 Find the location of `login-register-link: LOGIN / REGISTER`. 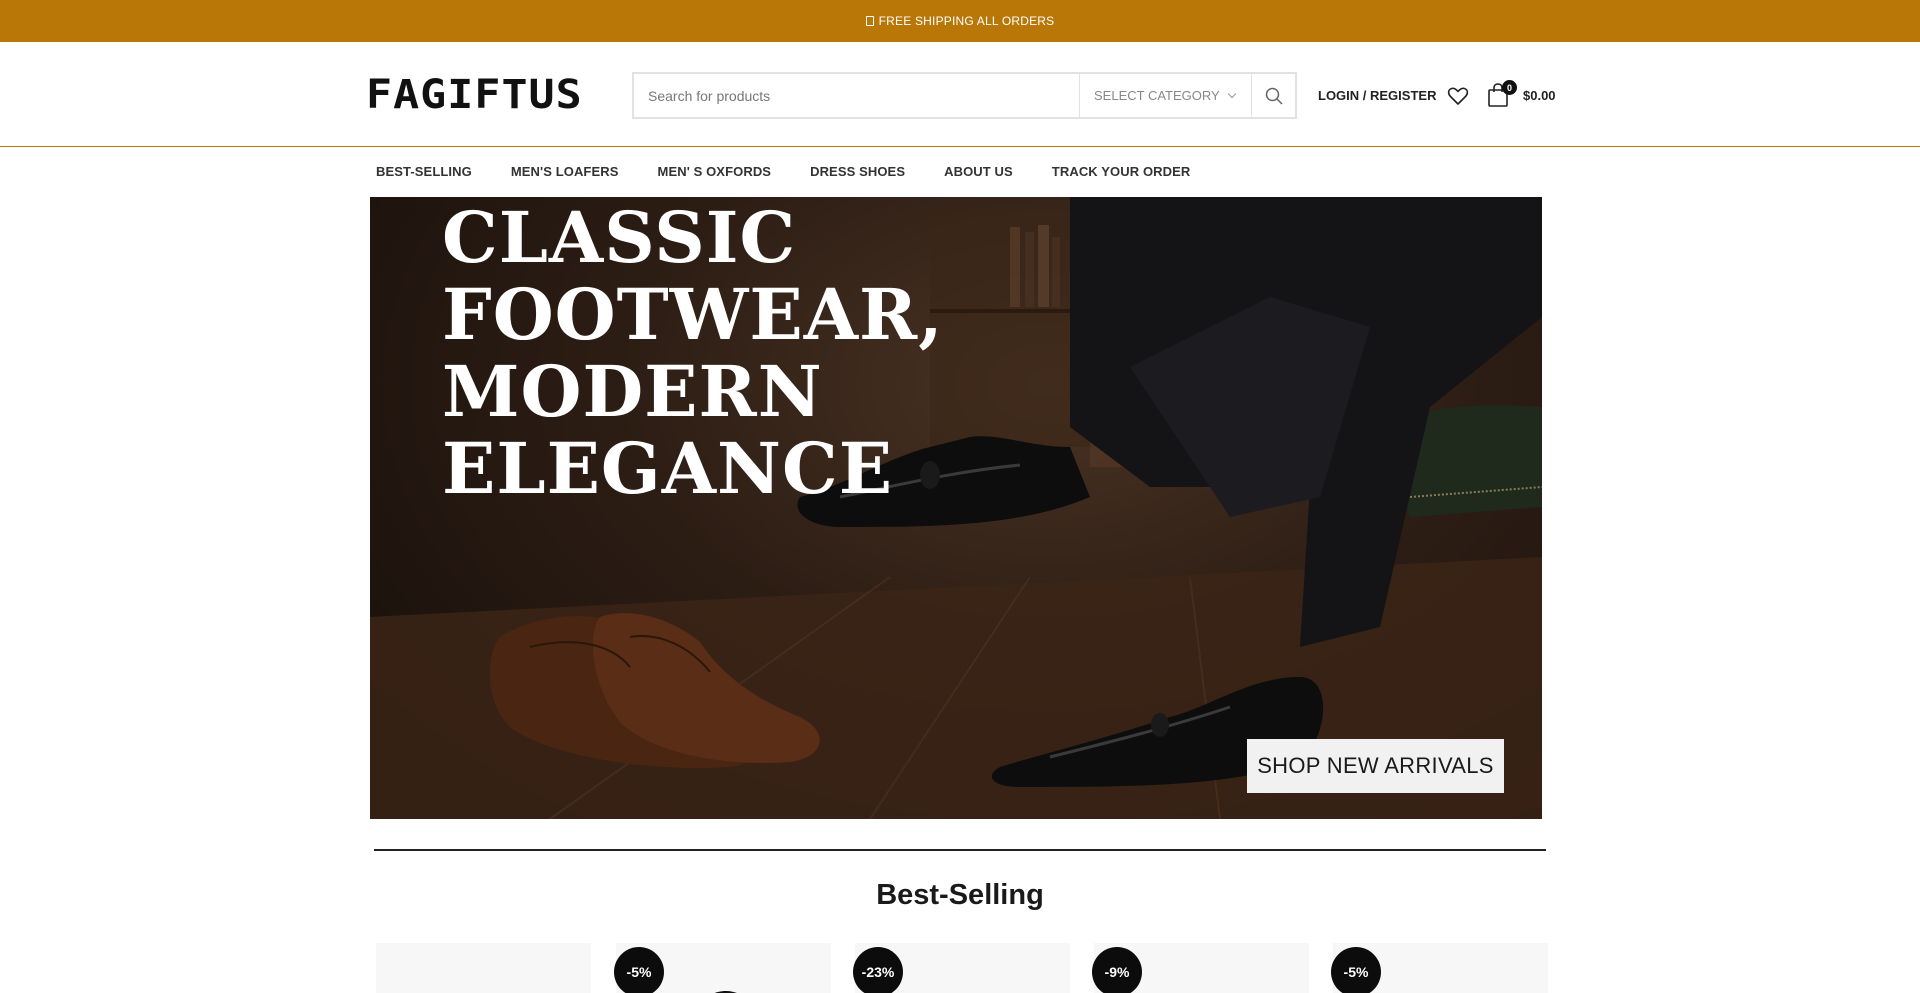

login-register-link: LOGIN / REGISTER is located at coordinates (1377, 96).